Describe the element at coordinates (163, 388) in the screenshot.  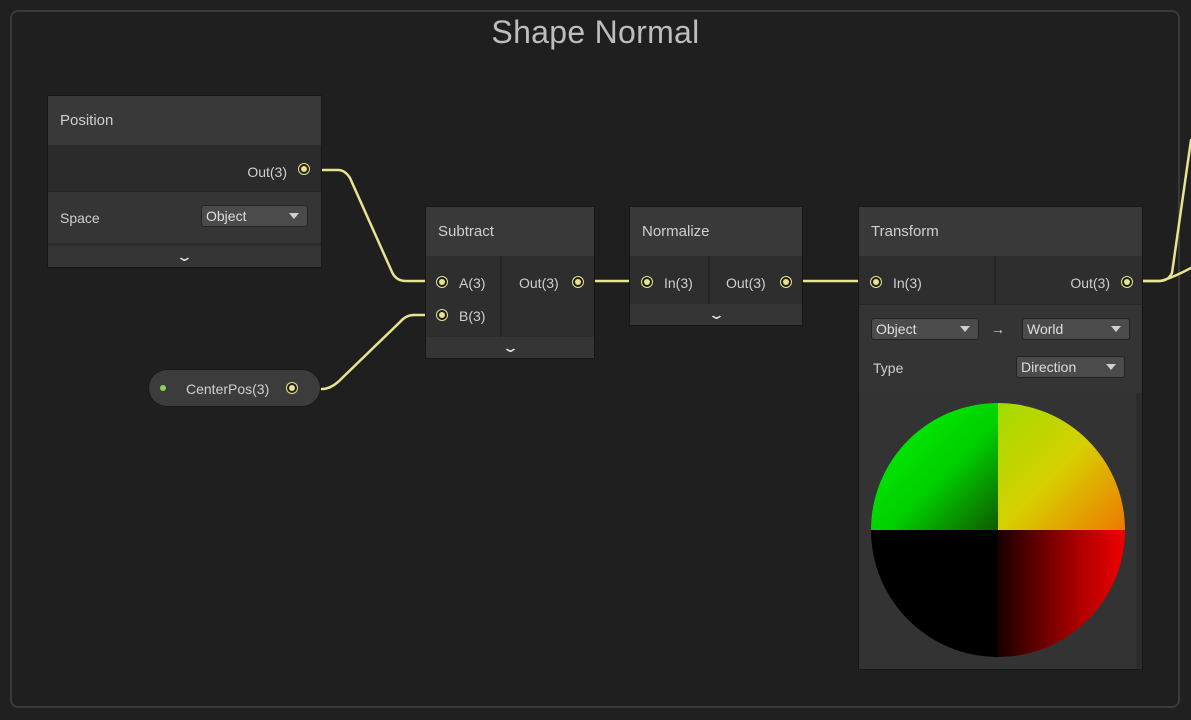
I see `property-dot-icon` at that location.